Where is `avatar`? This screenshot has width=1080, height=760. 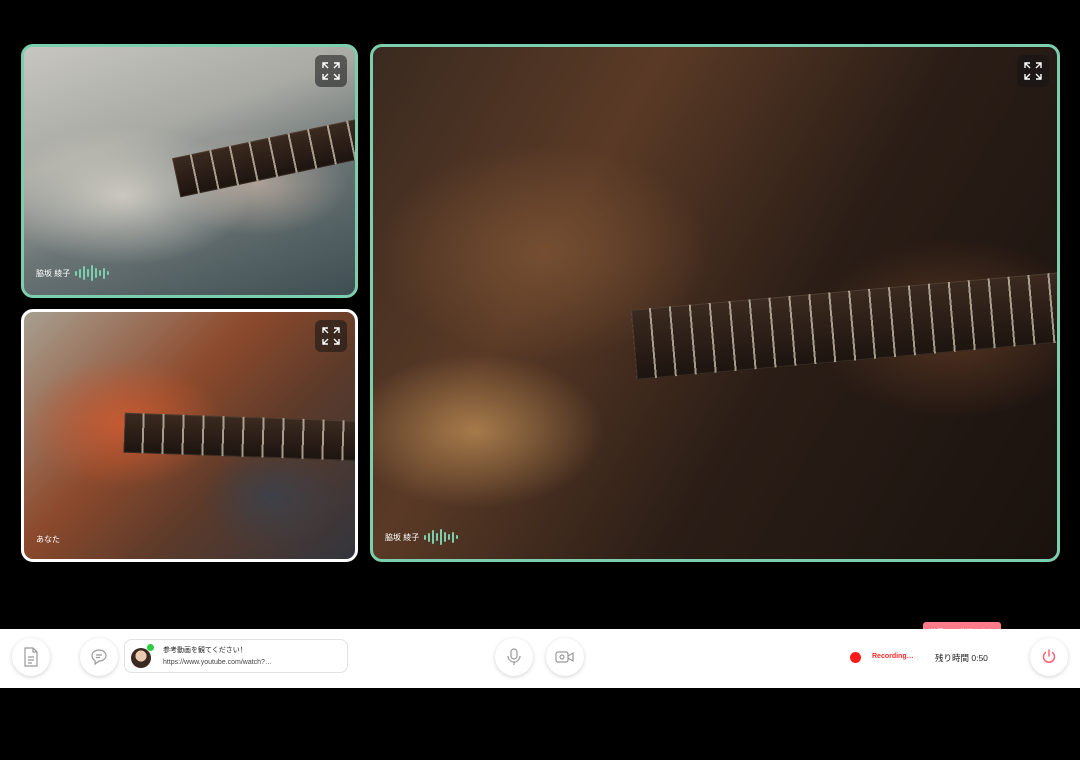
avatar is located at coordinates (141, 658).